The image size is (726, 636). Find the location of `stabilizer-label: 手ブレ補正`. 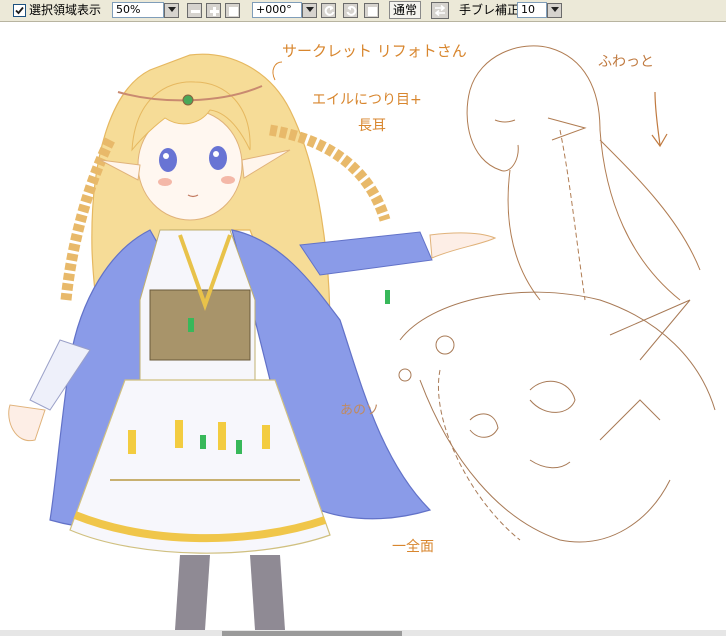

stabilizer-label: 手ブレ補正 is located at coordinates (489, 10).